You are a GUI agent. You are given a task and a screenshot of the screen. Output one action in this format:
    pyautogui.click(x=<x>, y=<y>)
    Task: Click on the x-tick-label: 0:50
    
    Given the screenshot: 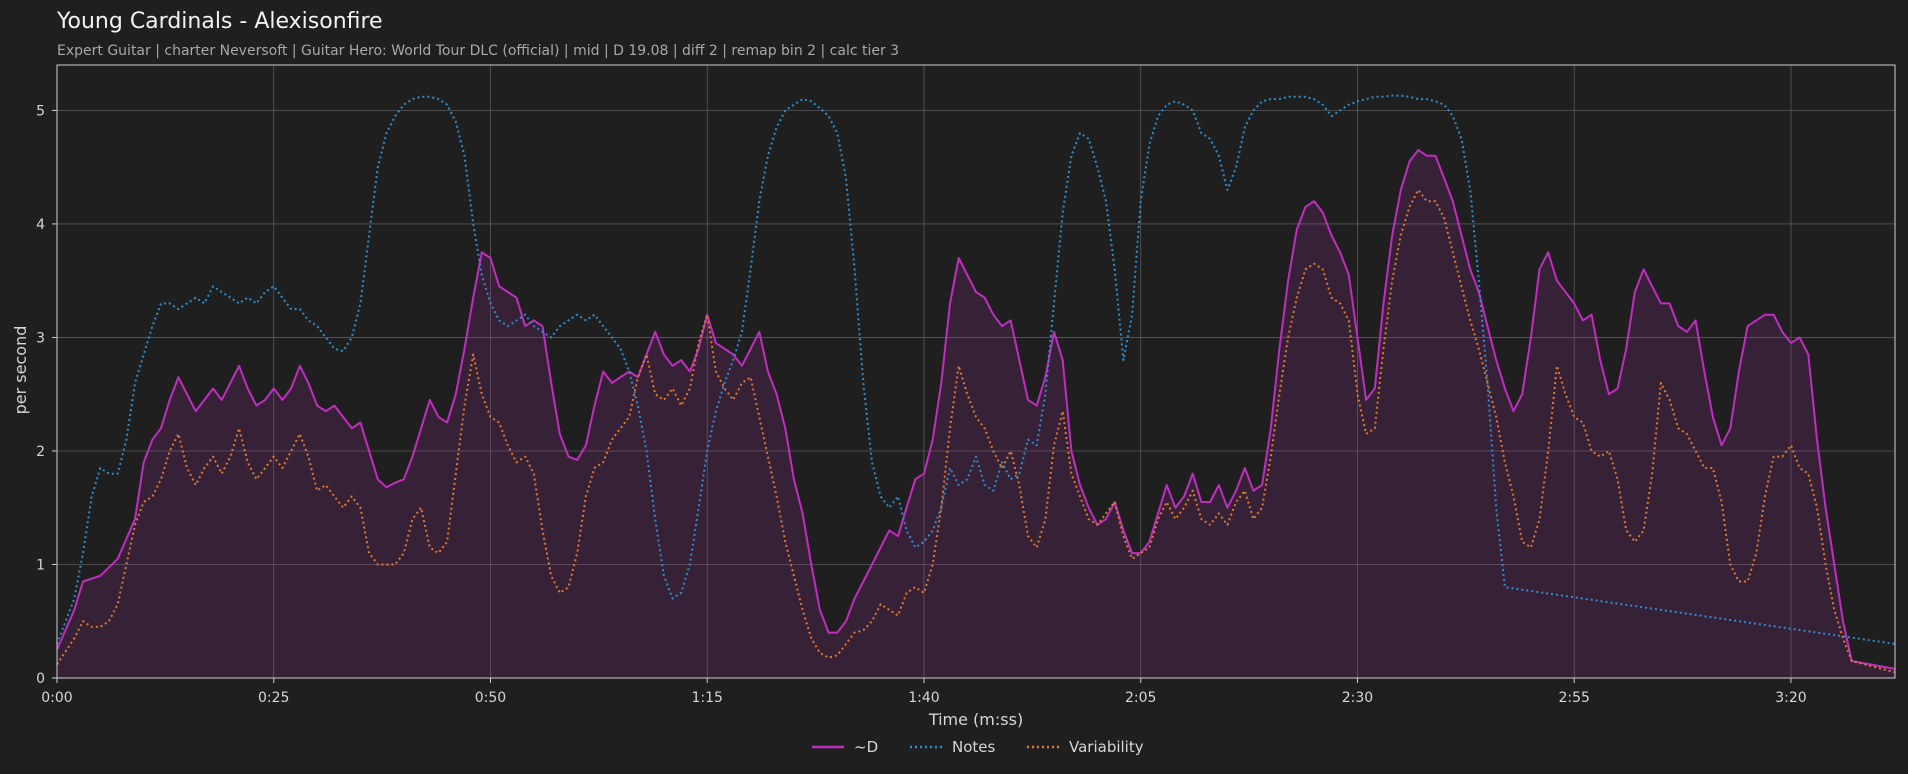 What is the action you would take?
    pyautogui.click(x=490, y=698)
    